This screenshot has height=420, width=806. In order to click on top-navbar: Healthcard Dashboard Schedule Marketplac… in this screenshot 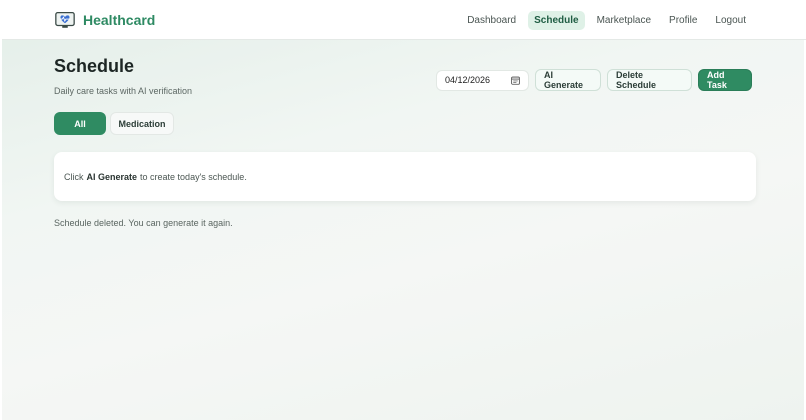, I will do `click(404, 20)`.